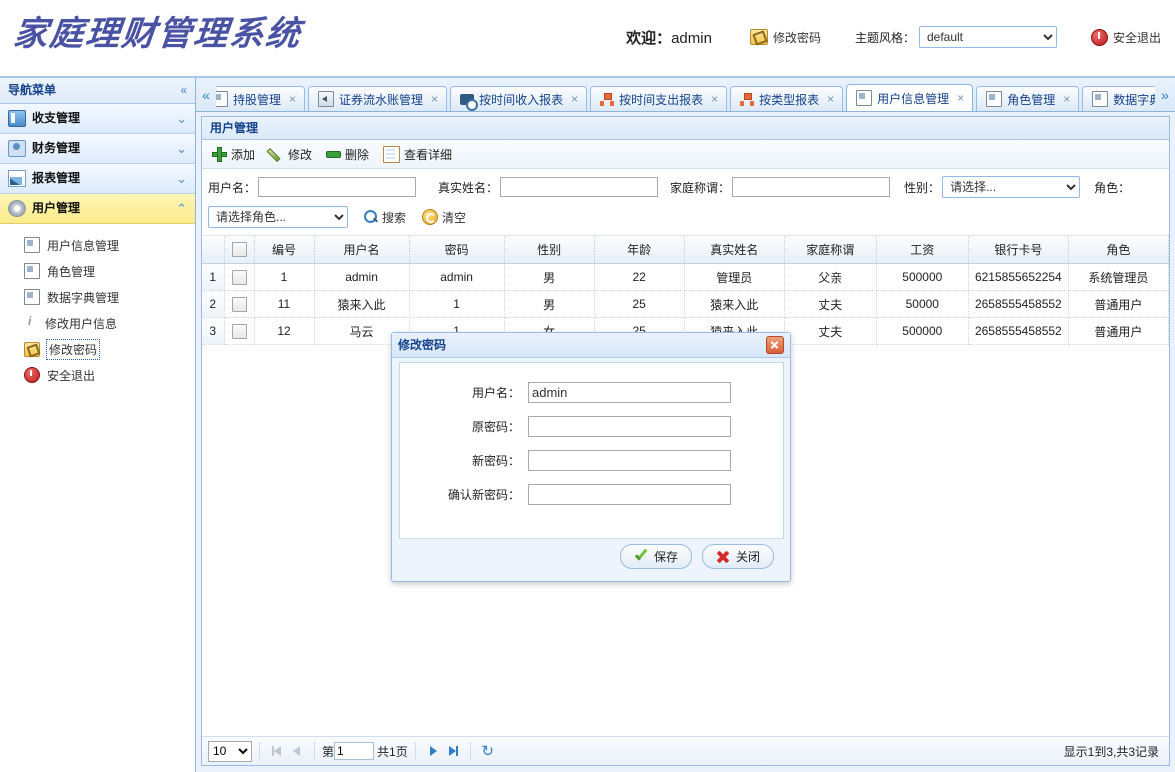  What do you see at coordinates (206, 94) in the screenshot?
I see `tabs-scroll-left-icon: «` at bounding box center [206, 94].